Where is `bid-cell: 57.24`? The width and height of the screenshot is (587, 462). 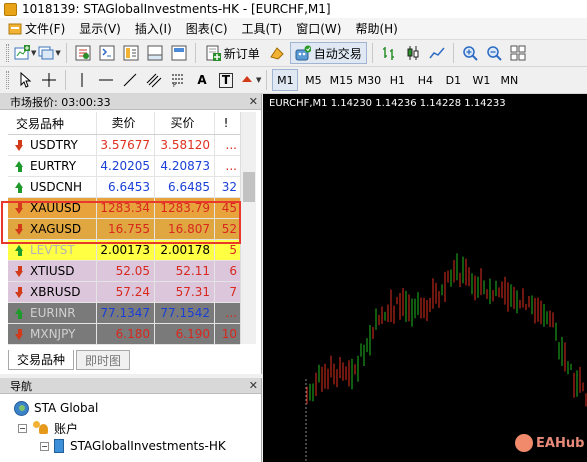 bid-cell: 57.24 is located at coordinates (126, 292).